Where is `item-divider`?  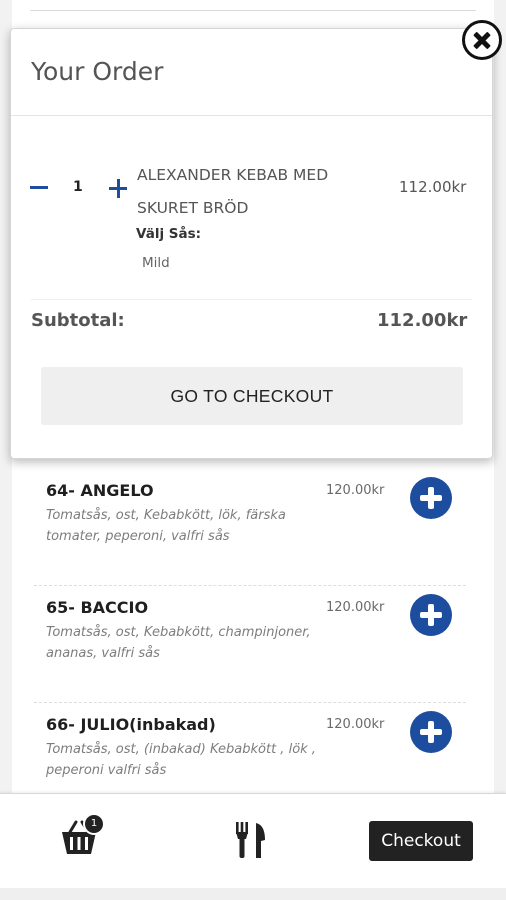 item-divider is located at coordinates (251, 299).